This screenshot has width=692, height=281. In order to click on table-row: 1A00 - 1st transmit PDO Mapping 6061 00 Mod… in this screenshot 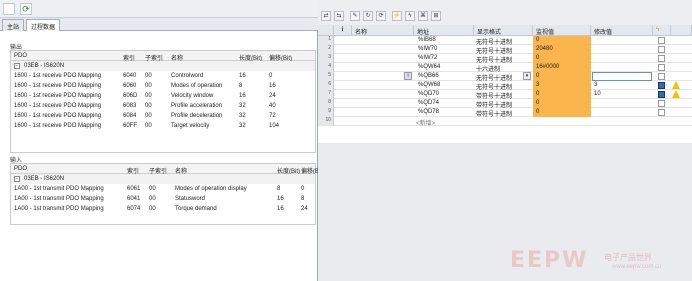, I will do `click(163, 189)`.